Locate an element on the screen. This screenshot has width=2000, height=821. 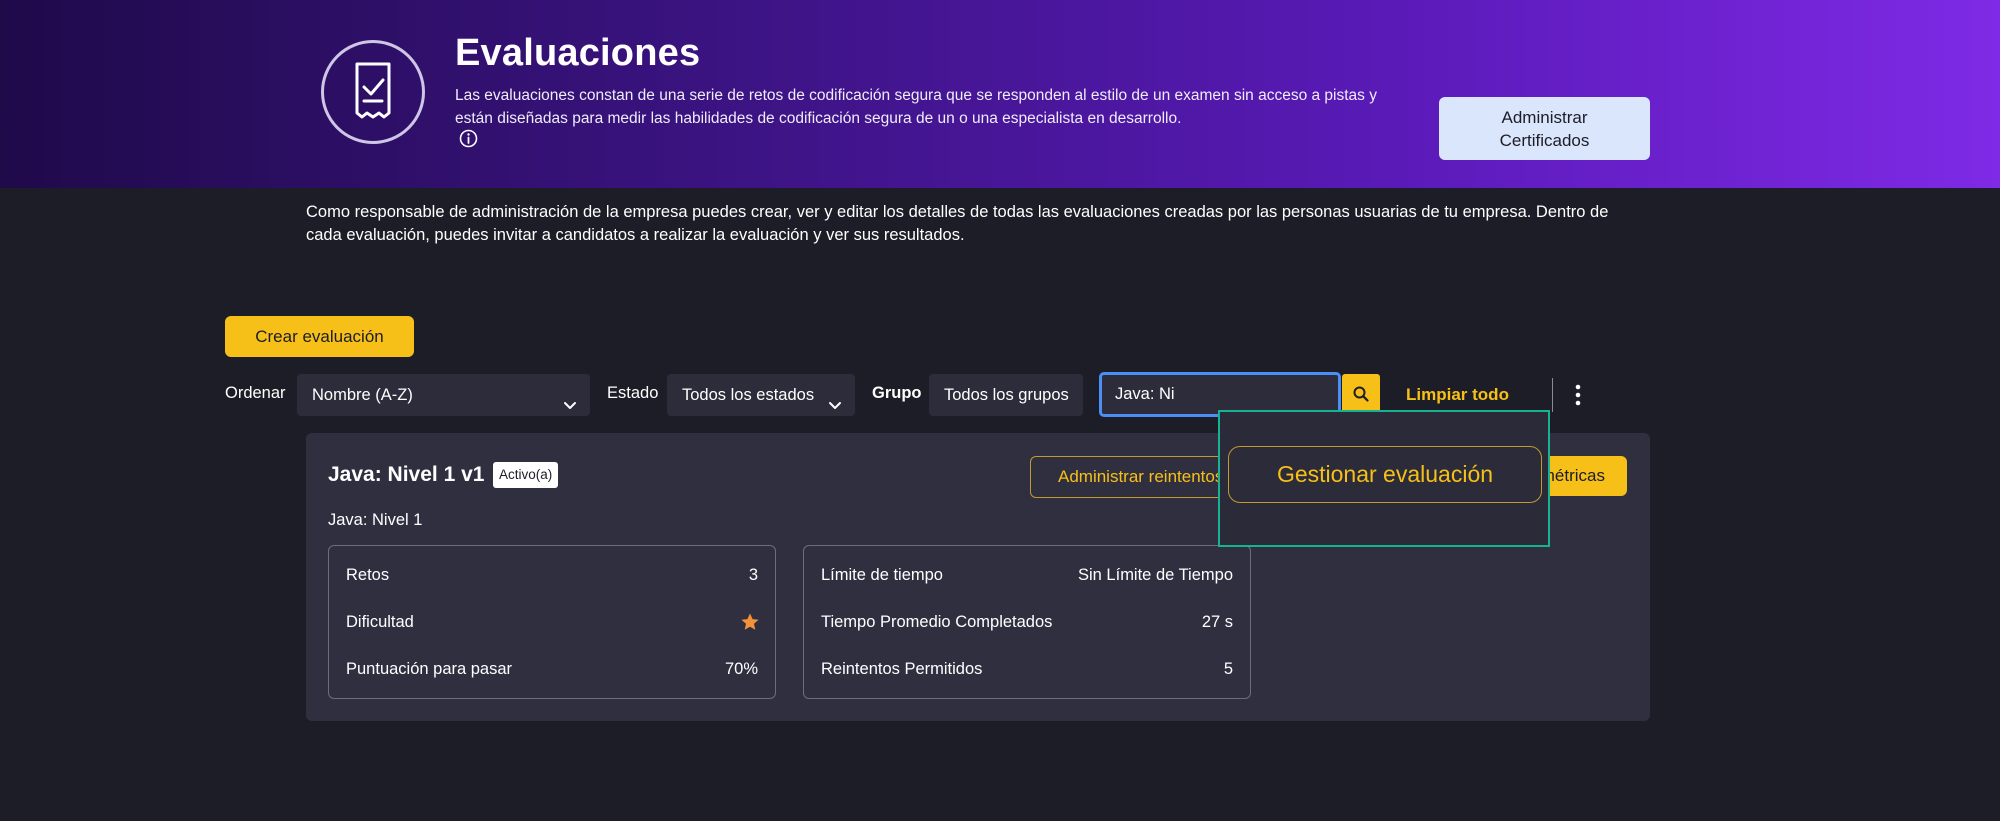
page-title: Evaluaciones is located at coordinates (578, 53).